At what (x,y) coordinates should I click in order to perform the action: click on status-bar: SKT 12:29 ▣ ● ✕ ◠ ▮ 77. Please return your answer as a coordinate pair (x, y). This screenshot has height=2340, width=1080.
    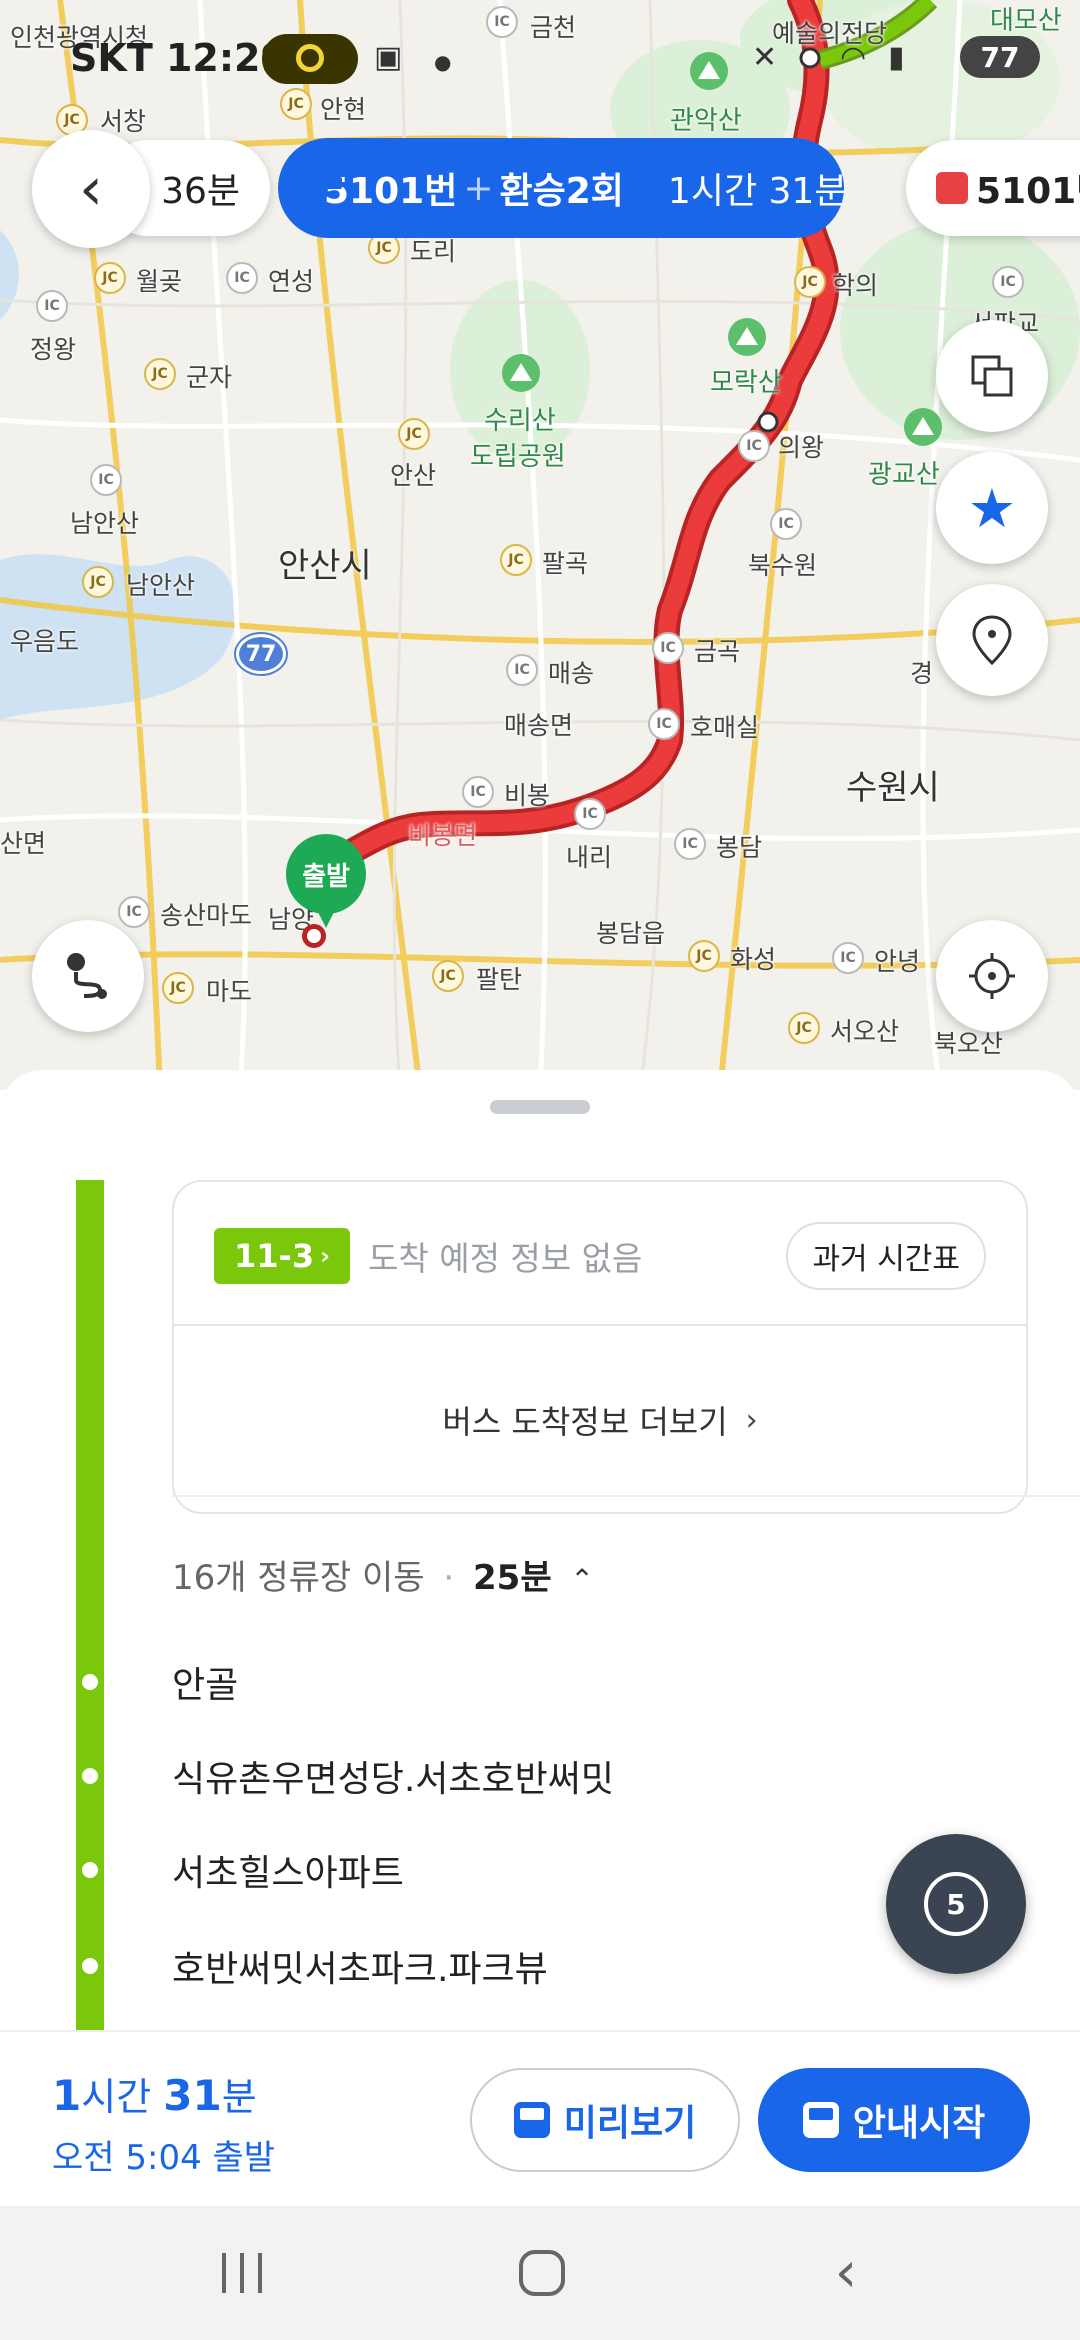
    Looking at the image, I should click on (540, 55).